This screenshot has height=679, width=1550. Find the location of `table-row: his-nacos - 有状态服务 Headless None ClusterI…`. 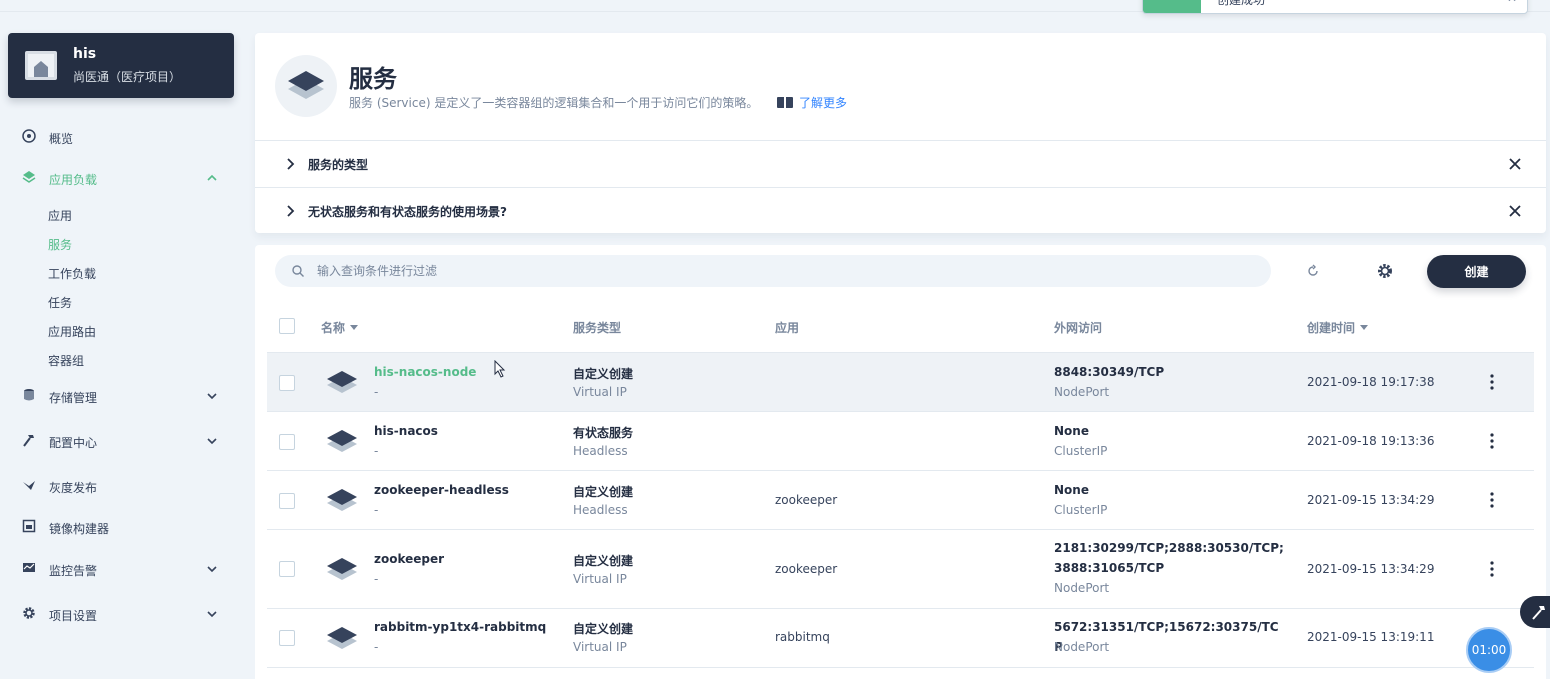

table-row: his-nacos - 有状态服务 Headless None ClusterI… is located at coordinates (900, 441).